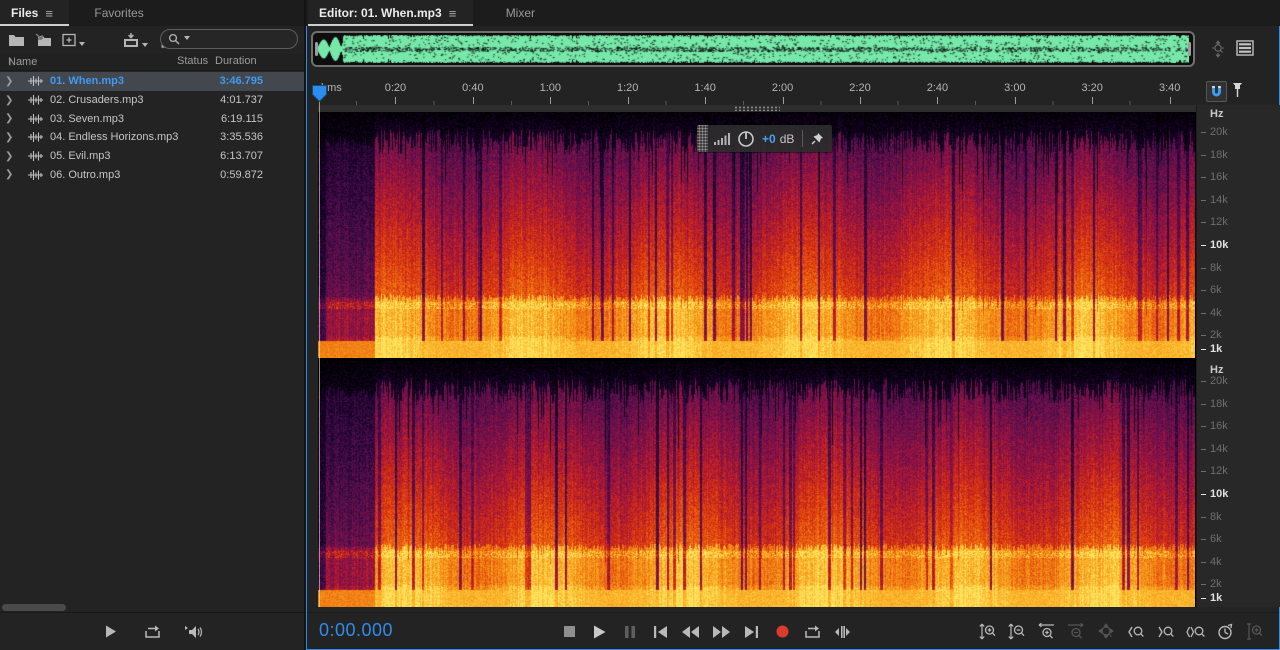  I want to click on new-content-button, so click(73, 40).